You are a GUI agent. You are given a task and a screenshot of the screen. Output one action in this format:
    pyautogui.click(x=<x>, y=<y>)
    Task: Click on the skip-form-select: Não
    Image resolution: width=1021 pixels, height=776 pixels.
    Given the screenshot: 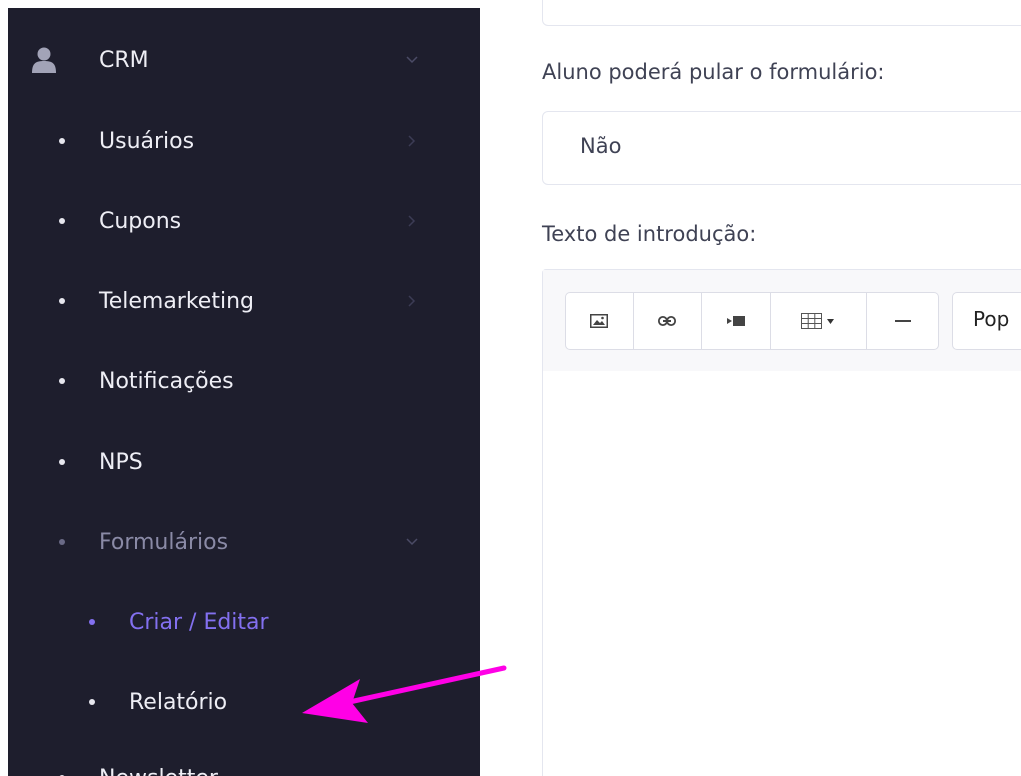 What is the action you would take?
    pyautogui.click(x=781, y=148)
    